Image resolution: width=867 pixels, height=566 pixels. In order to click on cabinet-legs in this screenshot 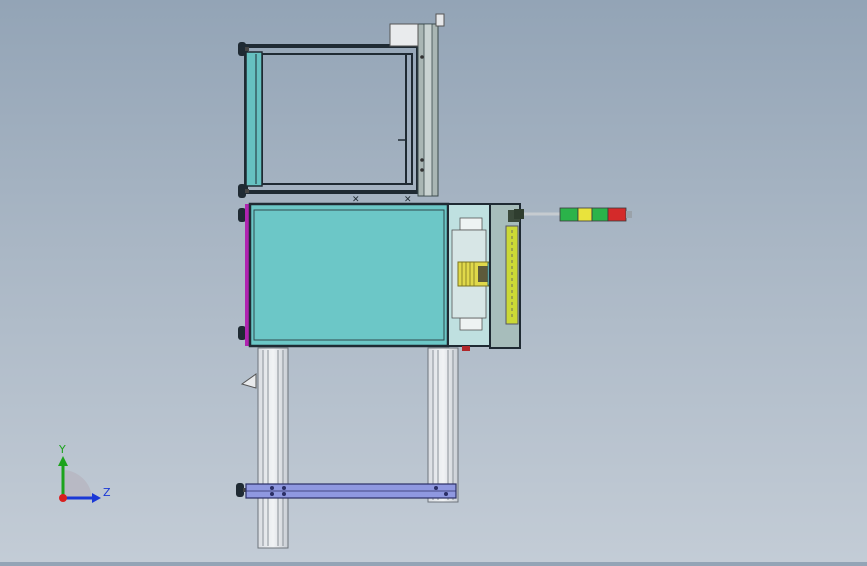, I will do `click(349, 448)`.